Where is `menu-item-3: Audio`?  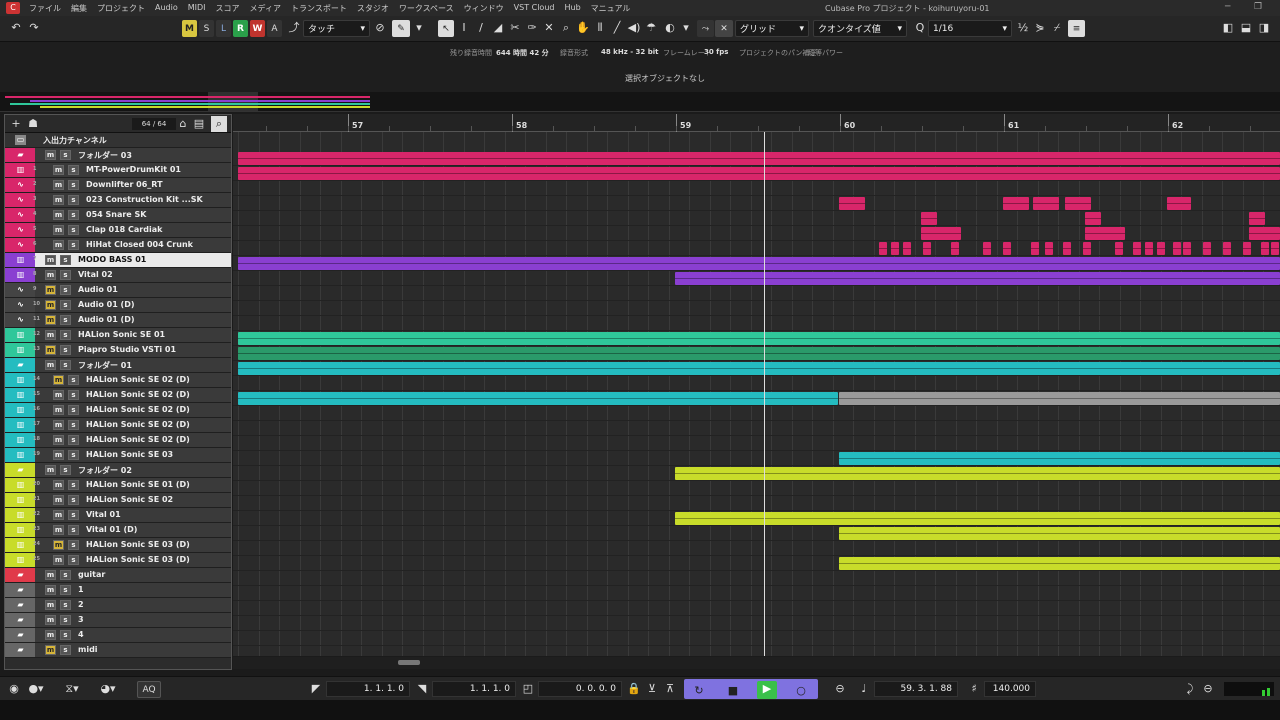 menu-item-3: Audio is located at coordinates (166, 8).